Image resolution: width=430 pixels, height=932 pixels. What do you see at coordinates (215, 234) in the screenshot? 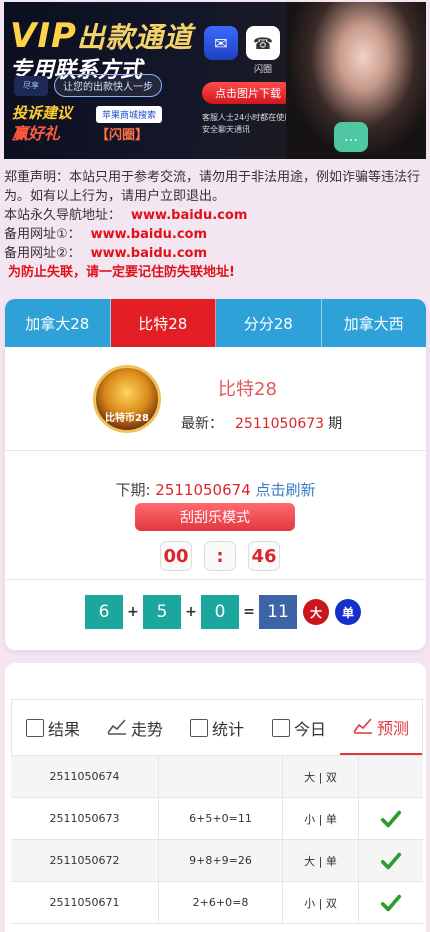
I see `backup1-row: 备用网址①： www.baidu.com` at bounding box center [215, 234].